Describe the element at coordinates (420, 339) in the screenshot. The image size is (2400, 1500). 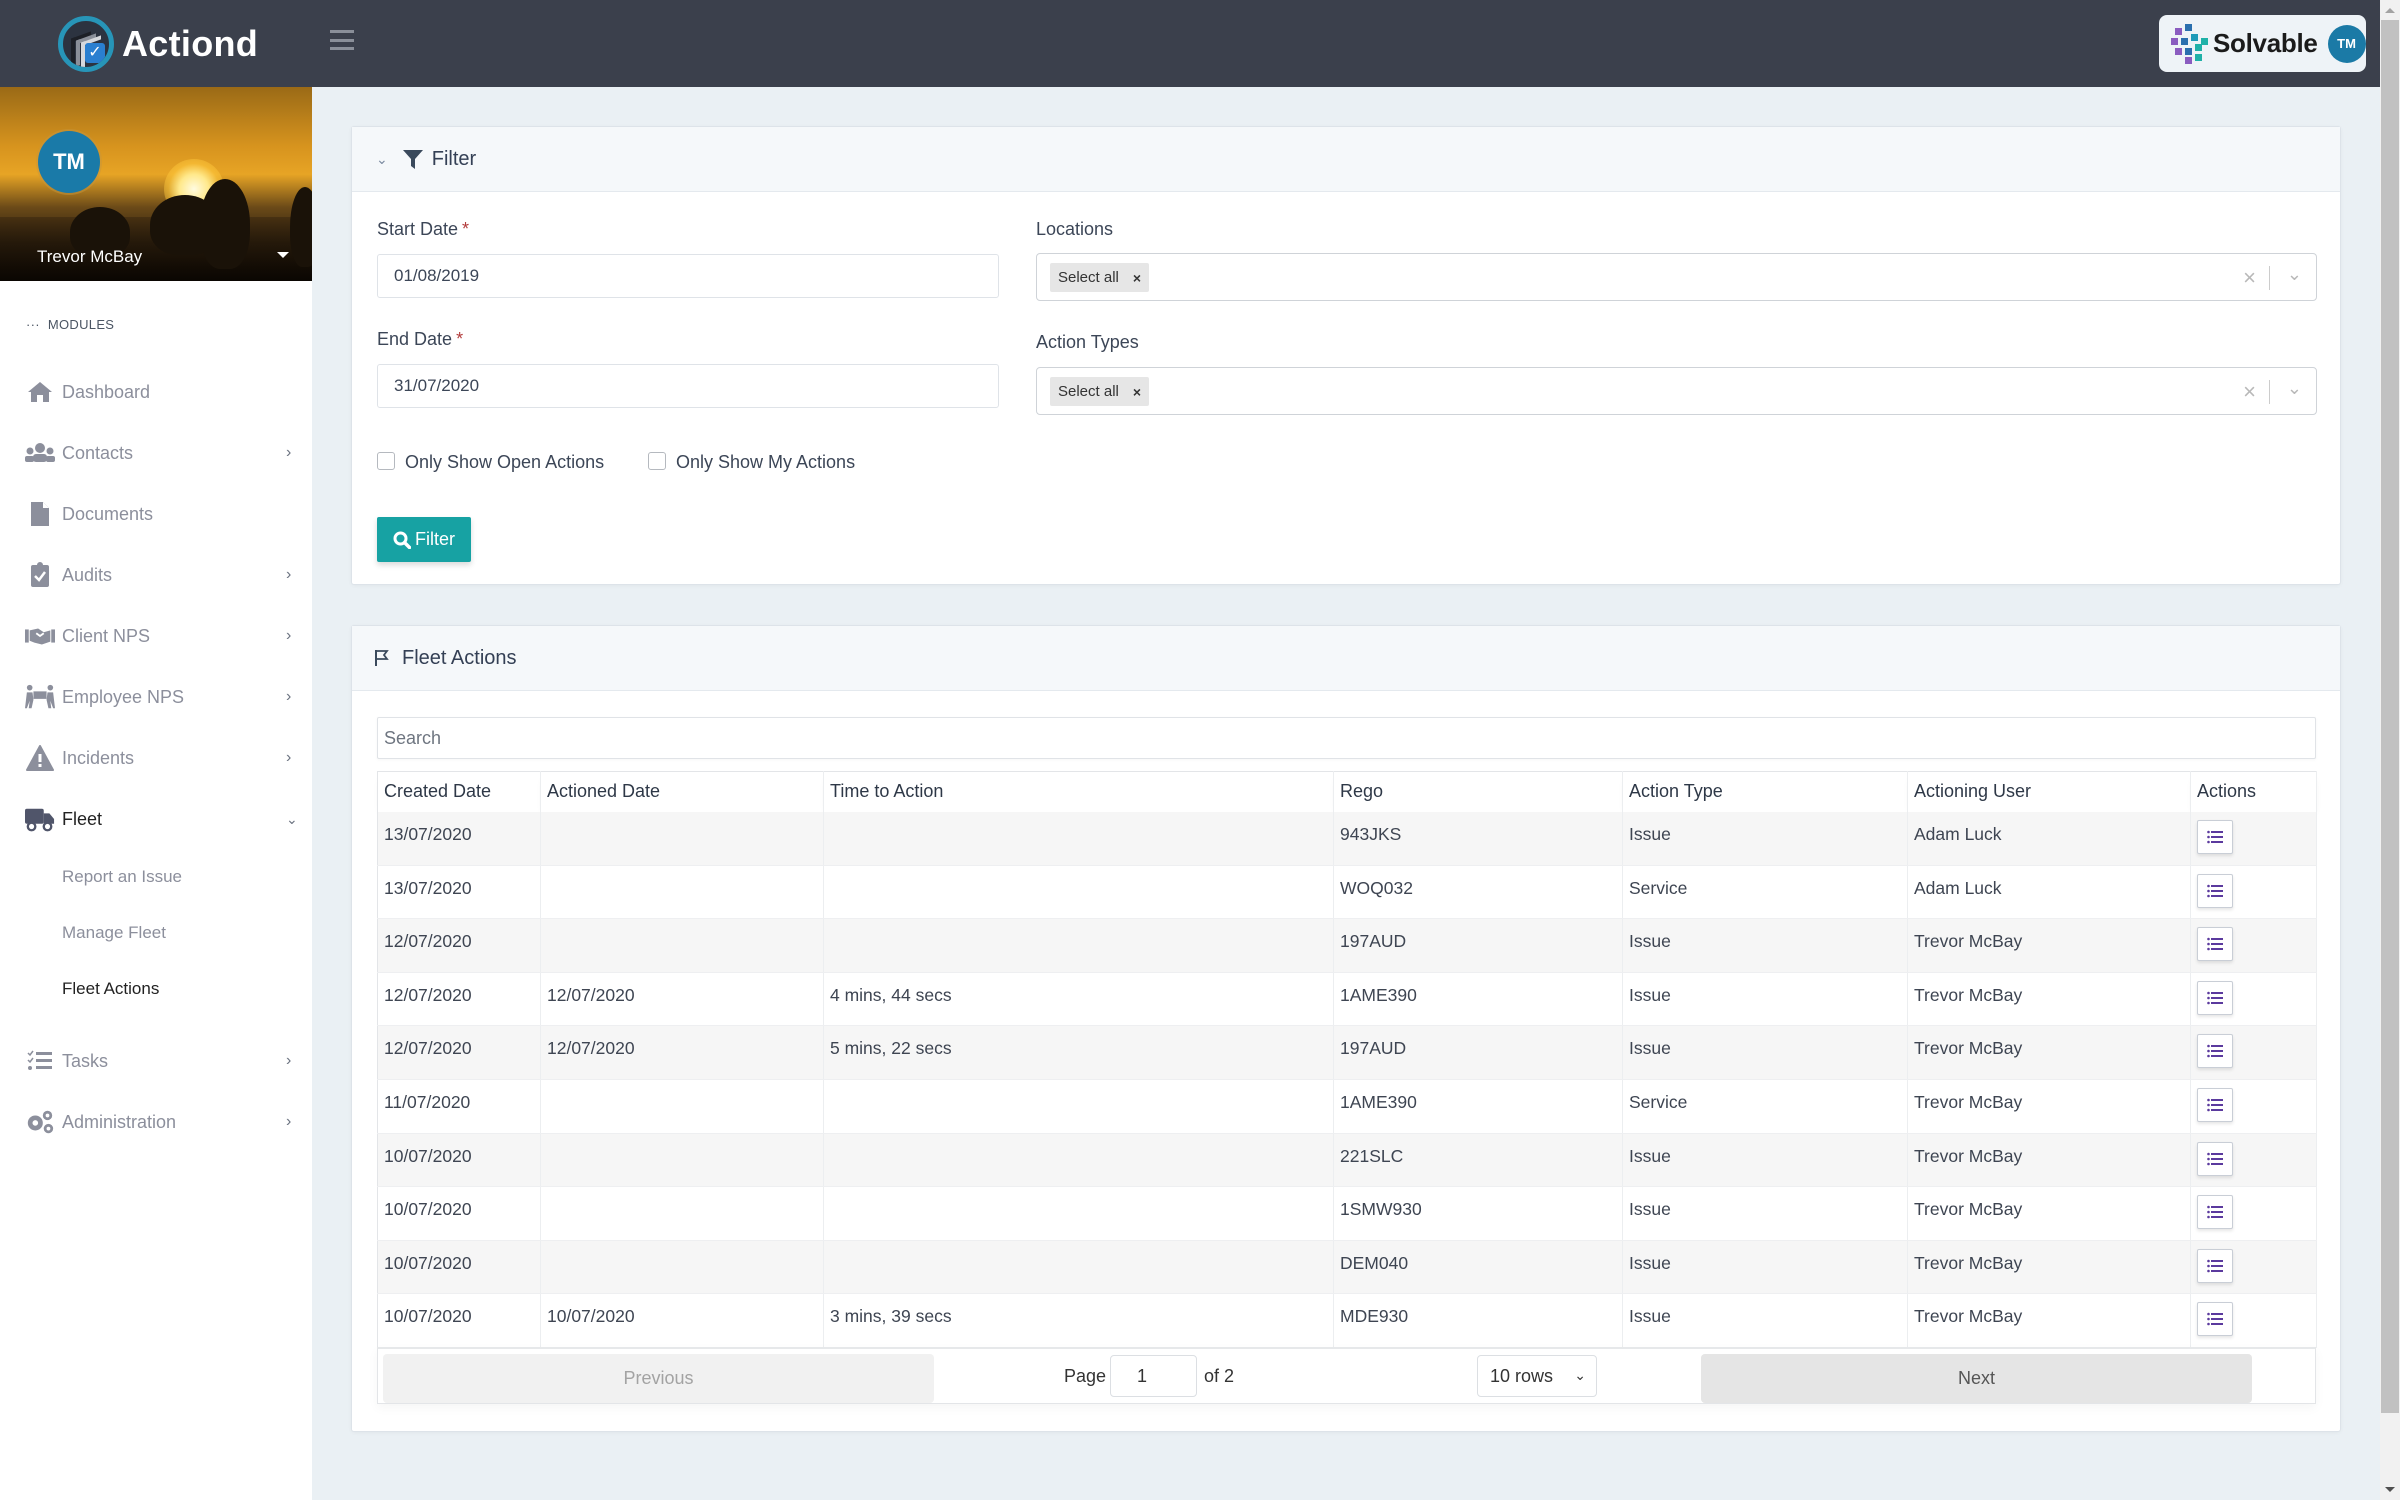
I see `end-date-label: End Date *` at that location.